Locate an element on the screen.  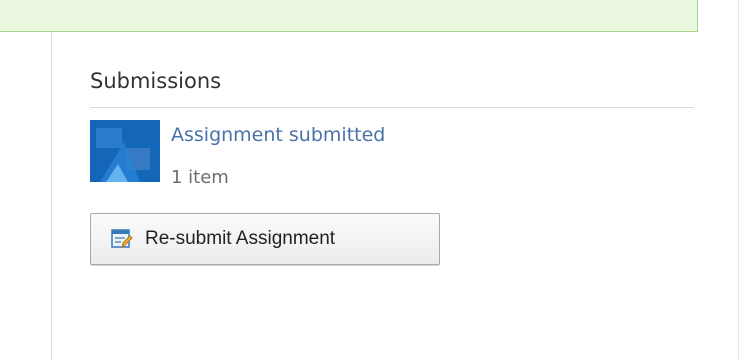
section-title: Submissions is located at coordinates (156, 81).